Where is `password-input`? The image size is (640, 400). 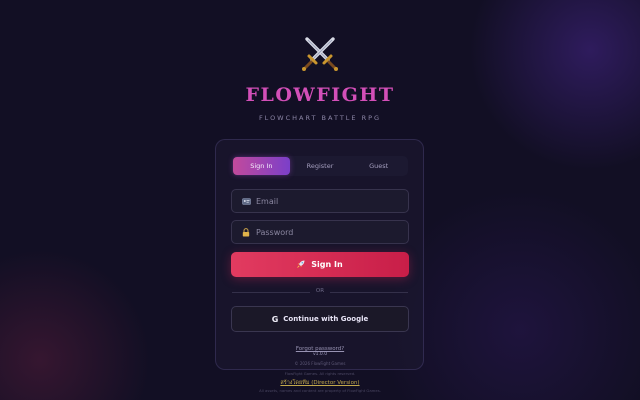
password-input is located at coordinates (326, 232).